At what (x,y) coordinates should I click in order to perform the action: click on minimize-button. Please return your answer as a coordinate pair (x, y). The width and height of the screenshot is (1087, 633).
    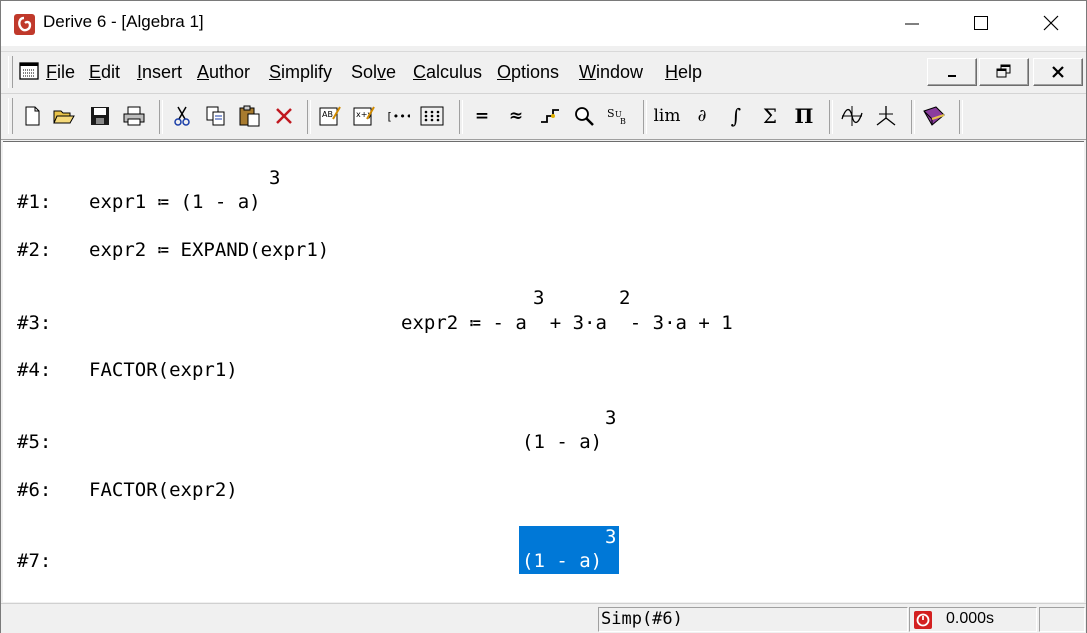
    Looking at the image, I should click on (912, 23).